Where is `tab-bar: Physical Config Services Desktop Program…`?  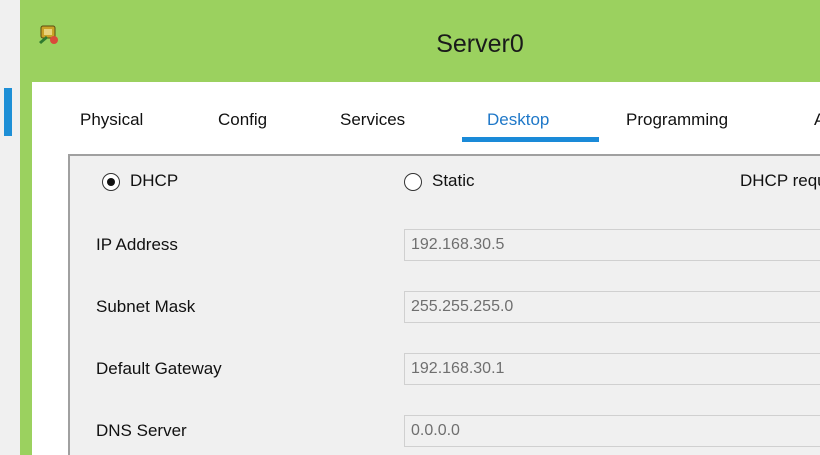
tab-bar: Physical Config Services Desktop Program… is located at coordinates (426, 126).